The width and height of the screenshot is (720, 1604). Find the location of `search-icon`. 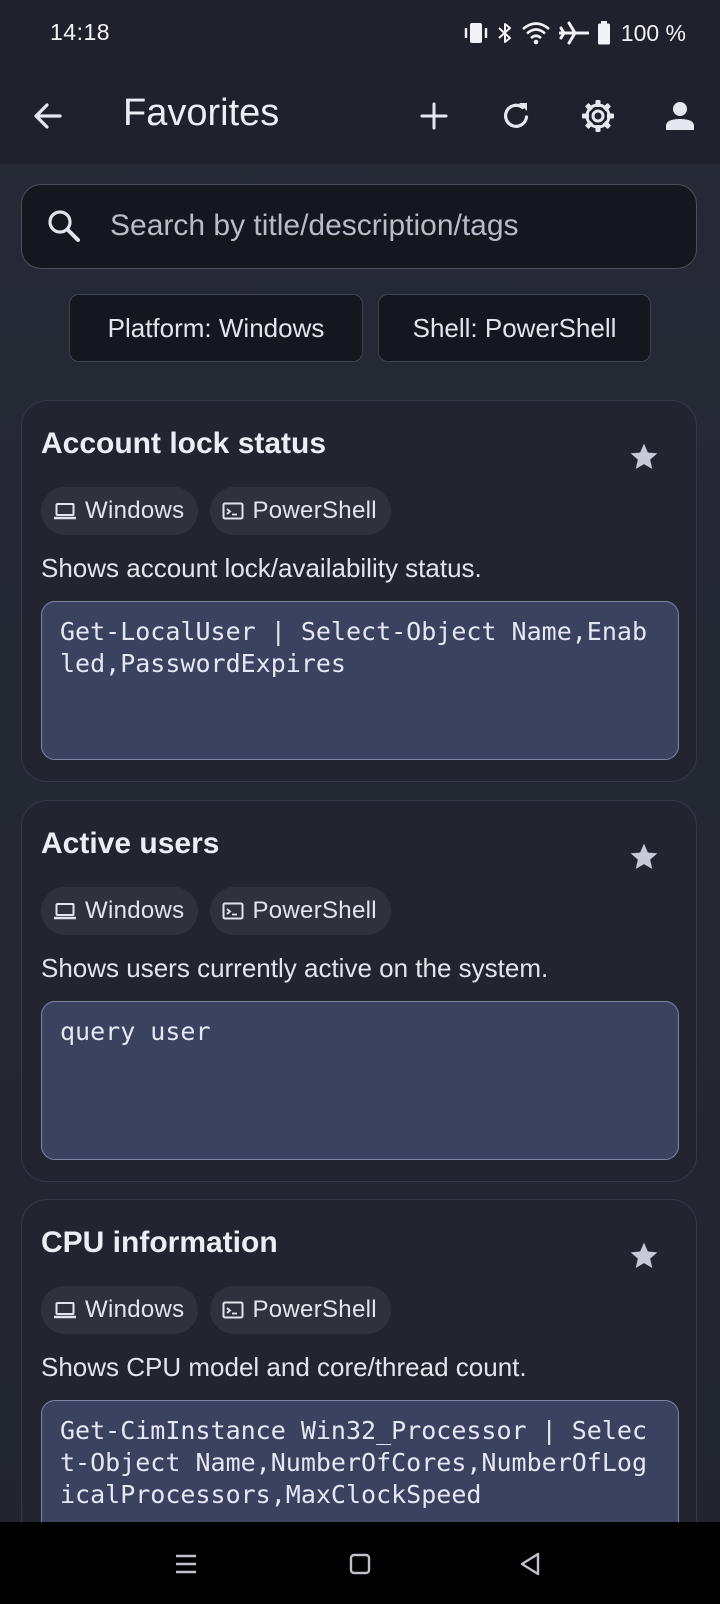

search-icon is located at coordinates (64, 226).